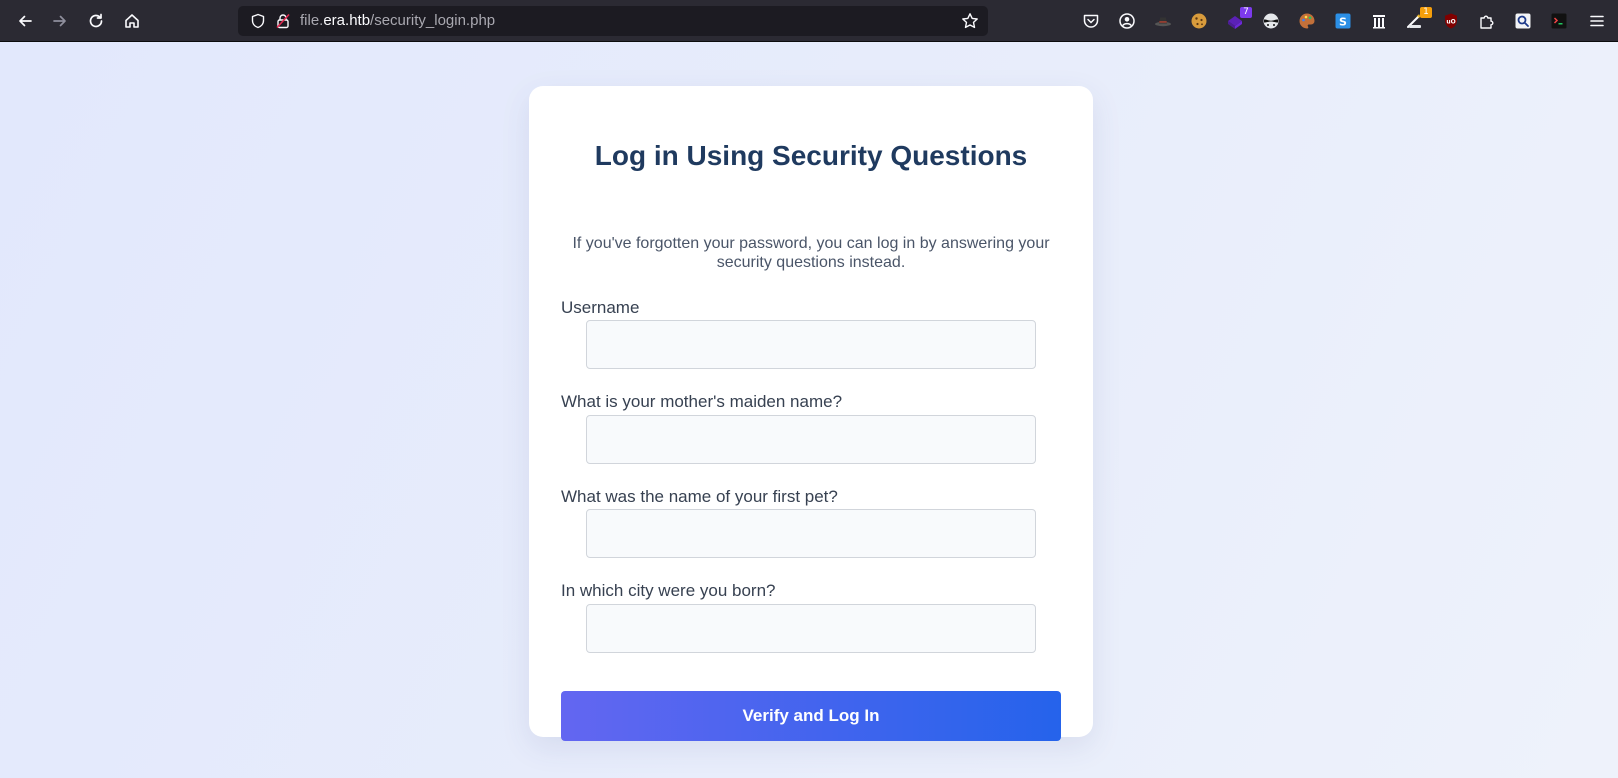  I want to click on birth-city-label: In which city were you born?, so click(668, 590).